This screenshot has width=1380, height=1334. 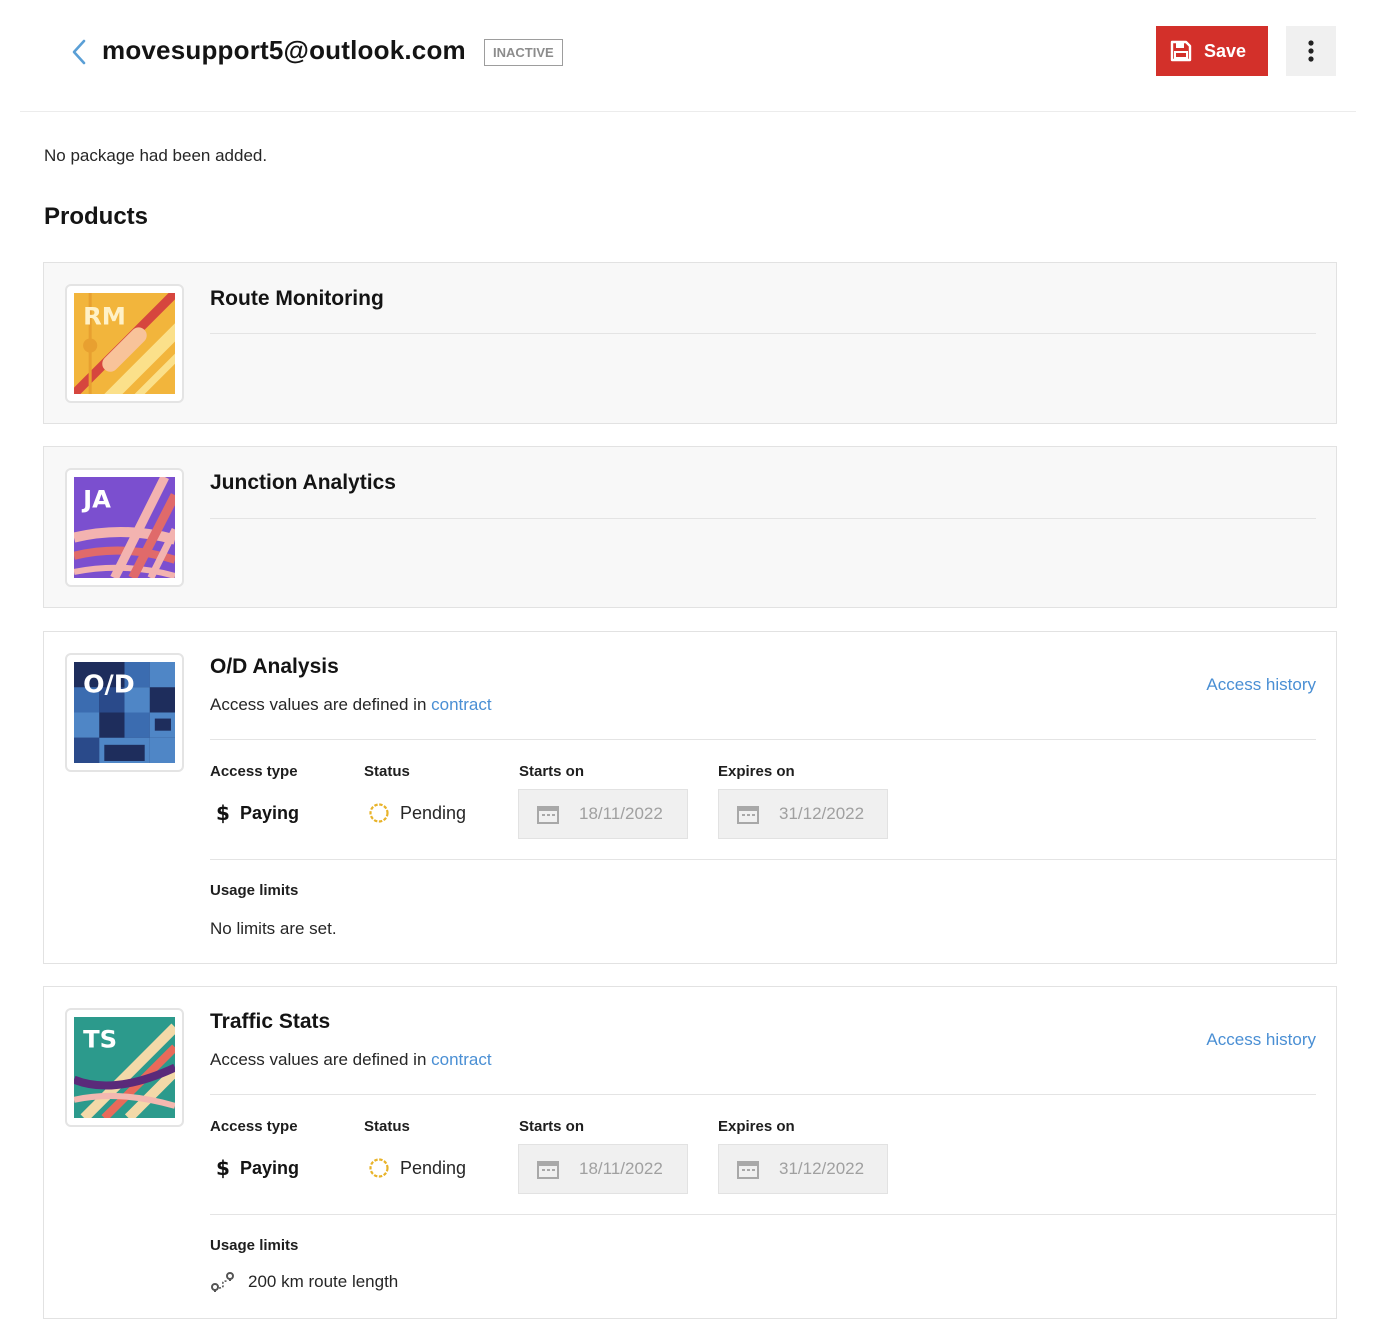 What do you see at coordinates (523, 52) in the screenshot?
I see `status-badge: INACTIVE` at bounding box center [523, 52].